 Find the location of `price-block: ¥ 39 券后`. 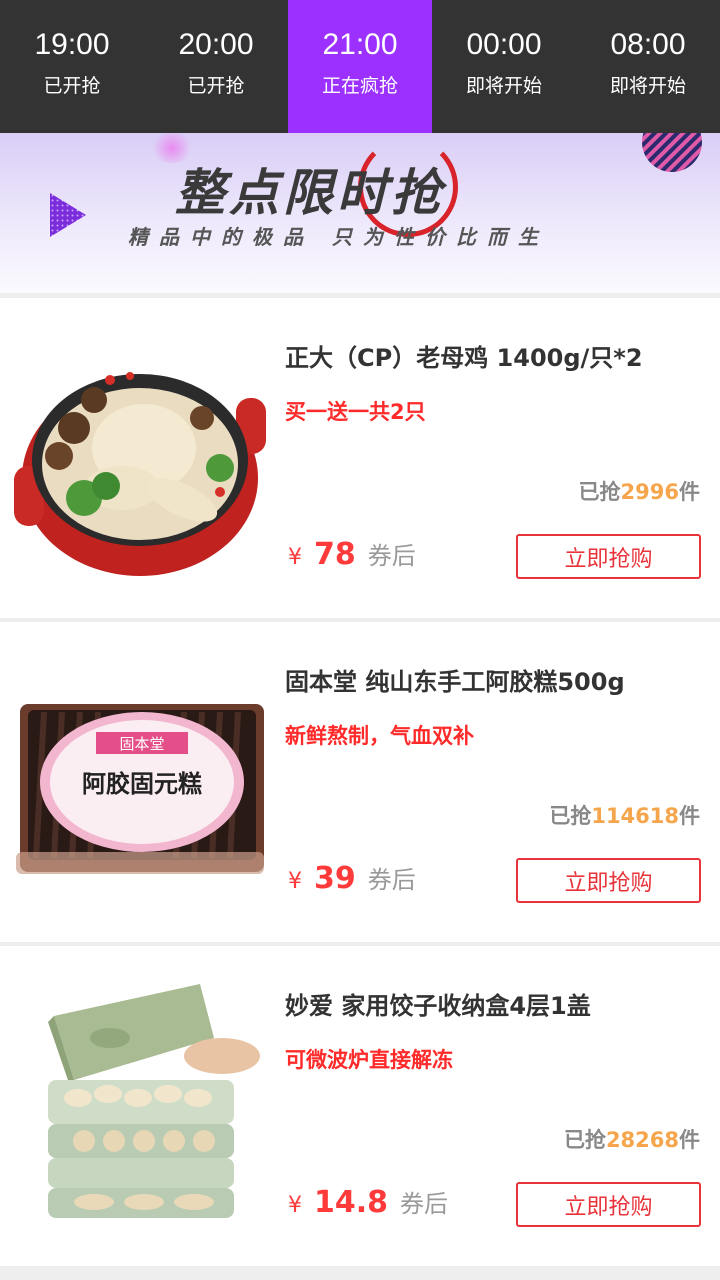

price-block: ¥ 39 券后 is located at coordinates (352, 878).